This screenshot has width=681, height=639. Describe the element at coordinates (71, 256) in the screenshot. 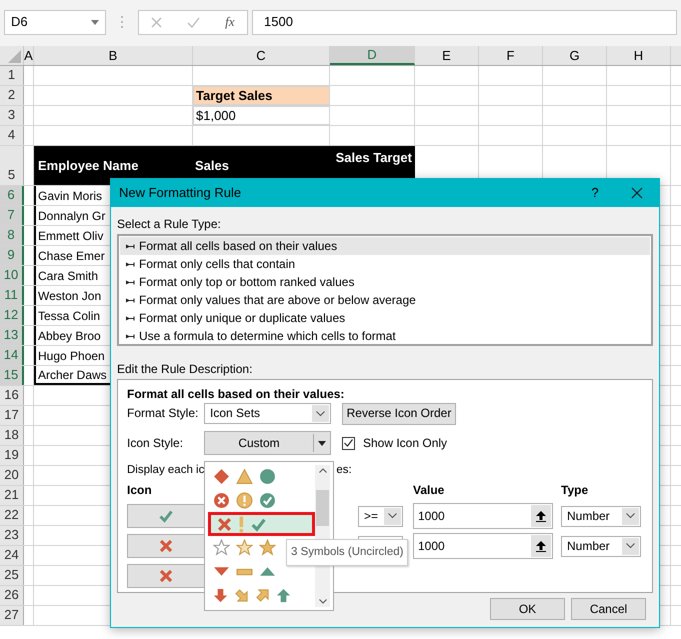

I see `table-cell-text: Chase Emer` at that location.